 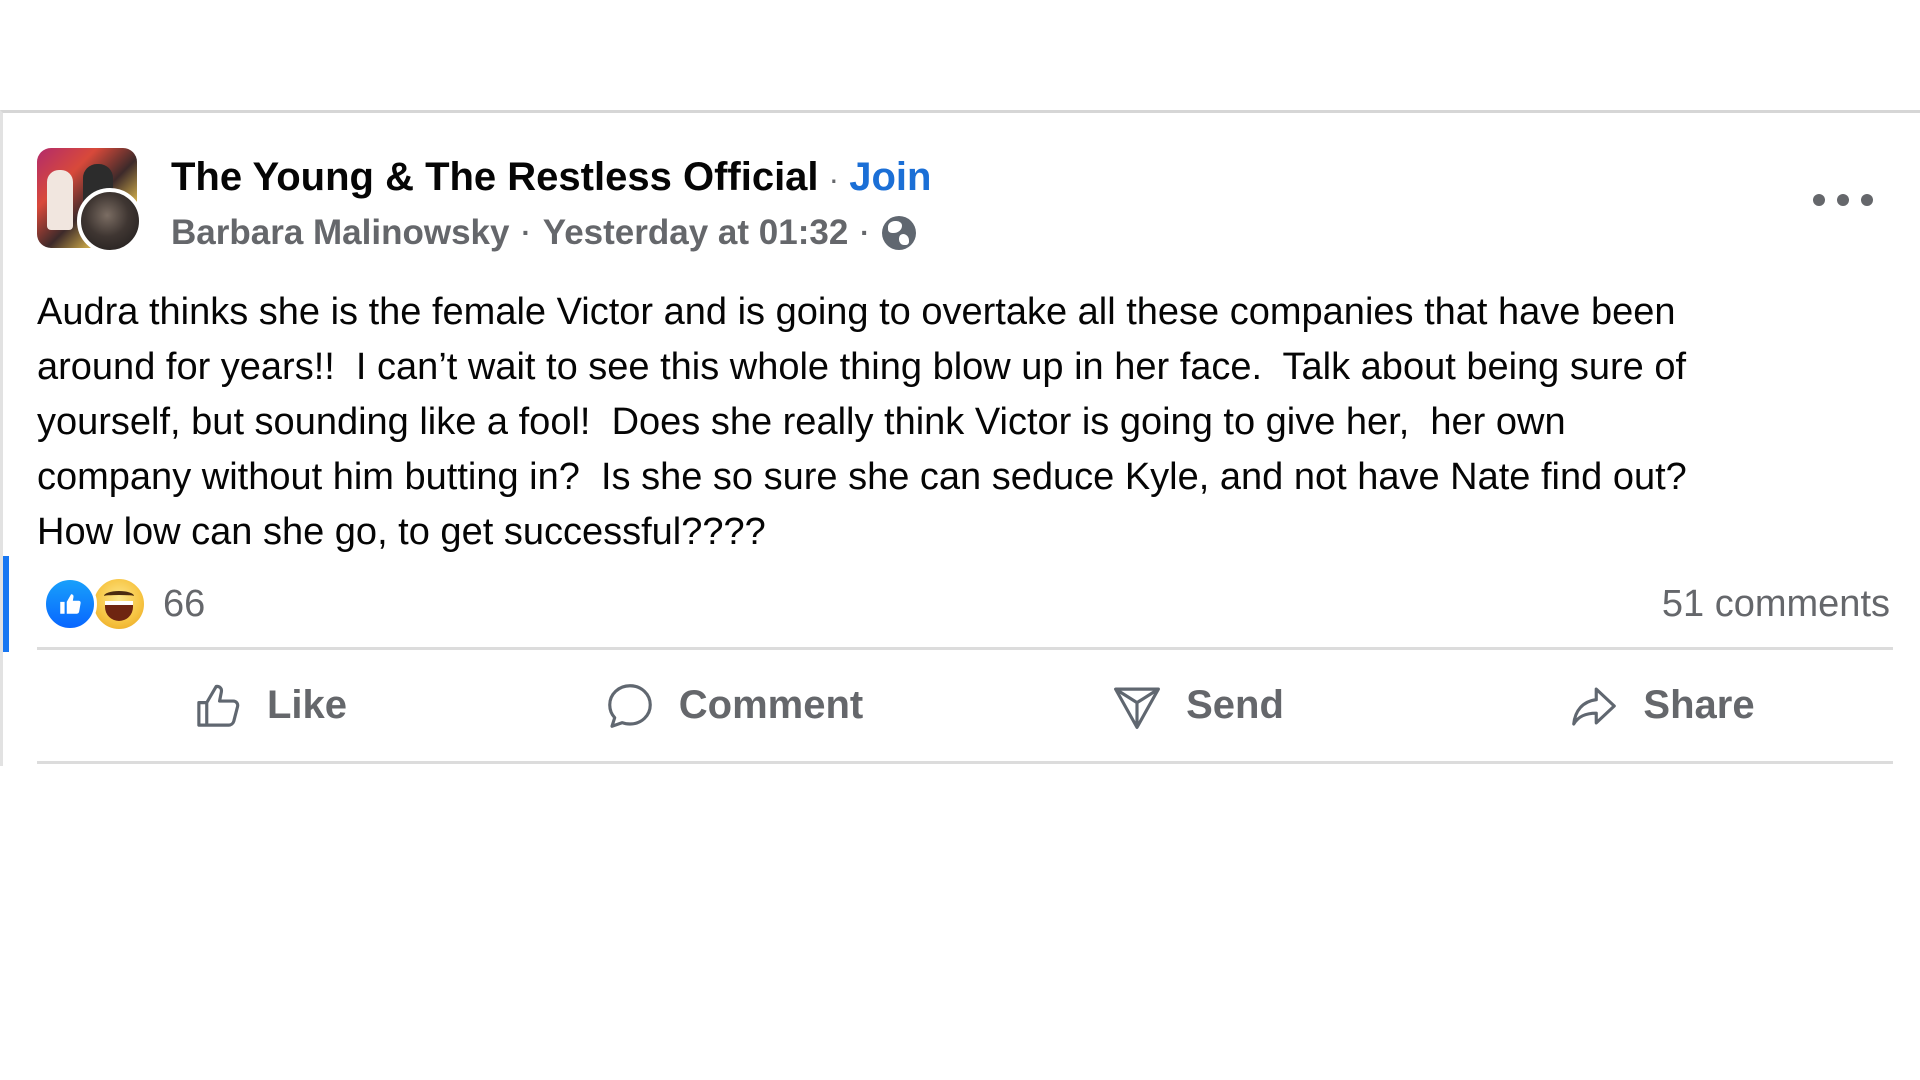 I want to click on comments-count-link: 51 comments, so click(x=1776, y=604).